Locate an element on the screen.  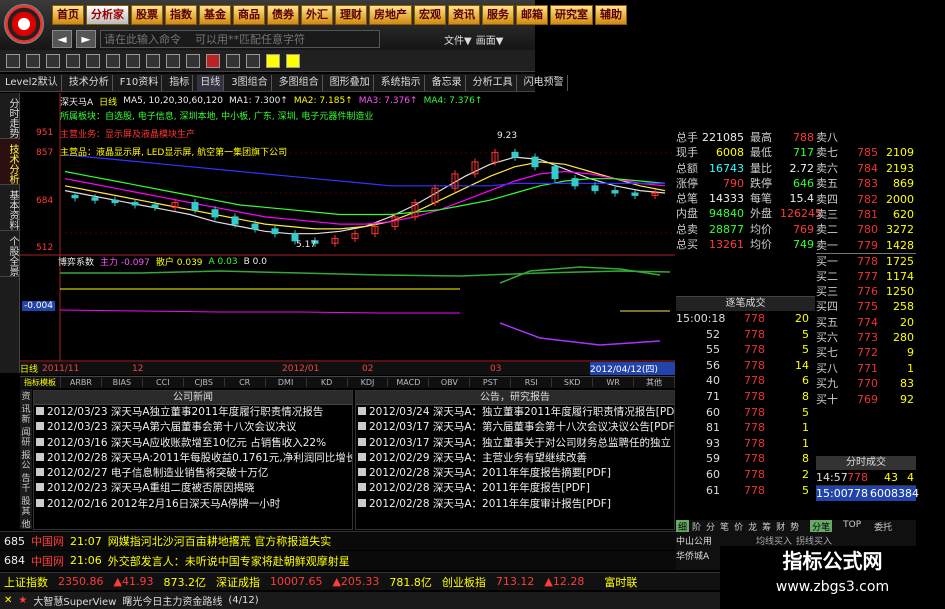
menu-item: 资讯 is located at coordinates (464, 15).